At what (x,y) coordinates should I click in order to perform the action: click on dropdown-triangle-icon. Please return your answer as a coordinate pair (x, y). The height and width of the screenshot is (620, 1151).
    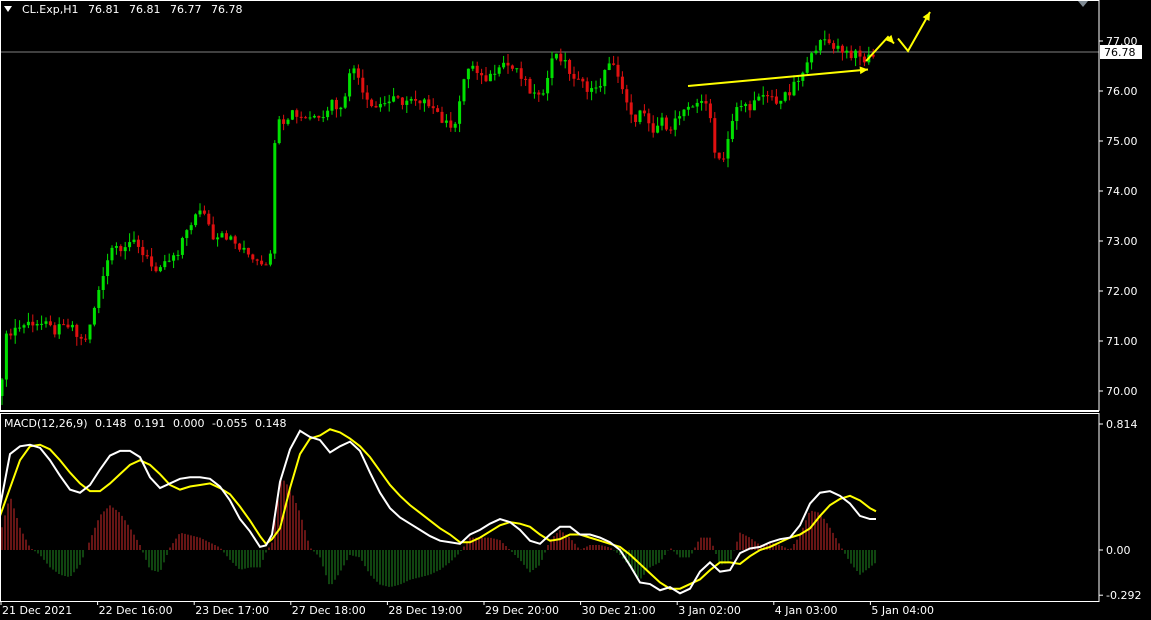
    Looking at the image, I should click on (8, 9).